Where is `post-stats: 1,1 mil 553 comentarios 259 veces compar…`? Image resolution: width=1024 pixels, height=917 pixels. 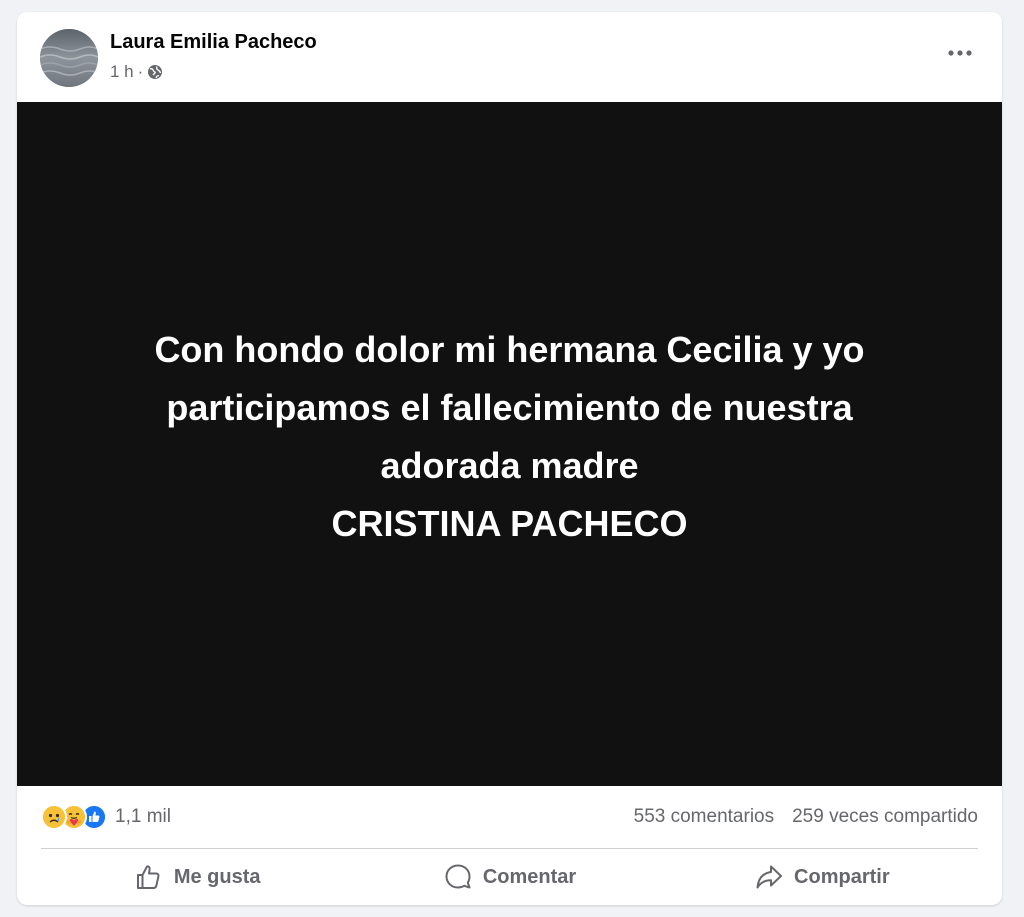 post-stats: 1,1 mil 553 comentarios 259 veces compar… is located at coordinates (509, 817).